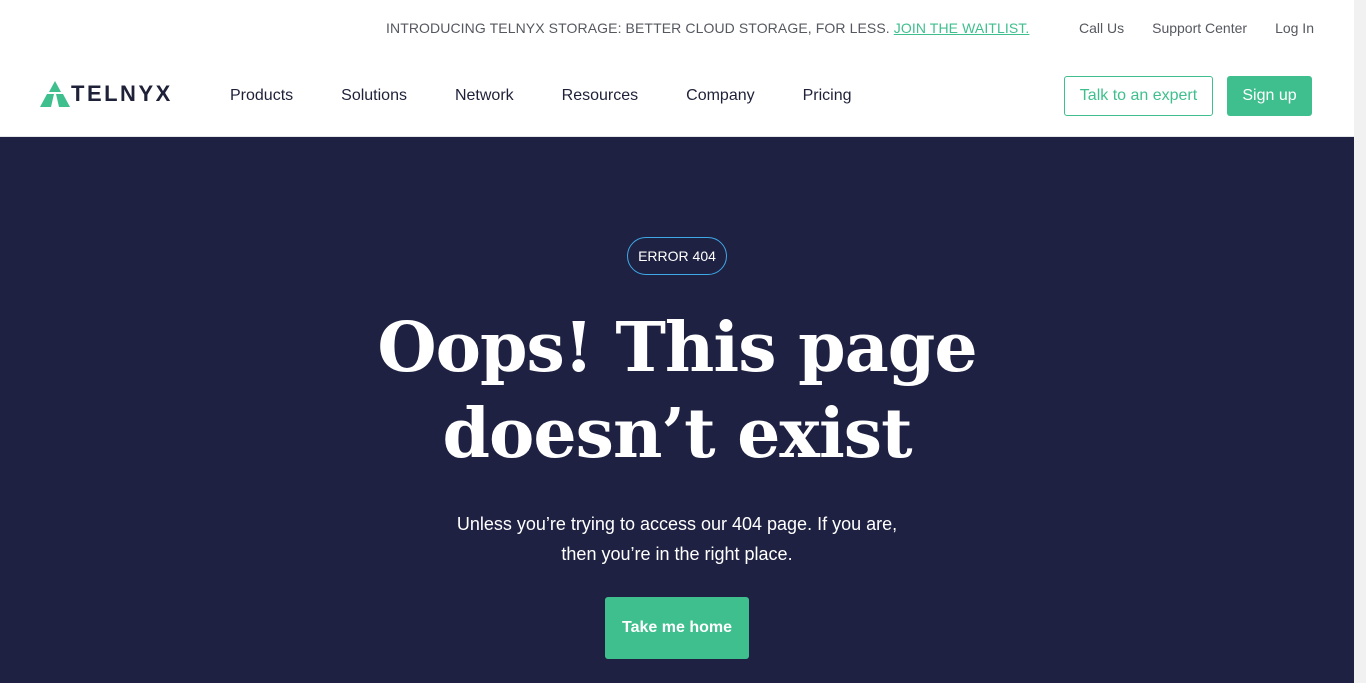 Image resolution: width=1366 pixels, height=683 pixels. What do you see at coordinates (484, 96) in the screenshot?
I see `nav-item-network: Network` at bounding box center [484, 96].